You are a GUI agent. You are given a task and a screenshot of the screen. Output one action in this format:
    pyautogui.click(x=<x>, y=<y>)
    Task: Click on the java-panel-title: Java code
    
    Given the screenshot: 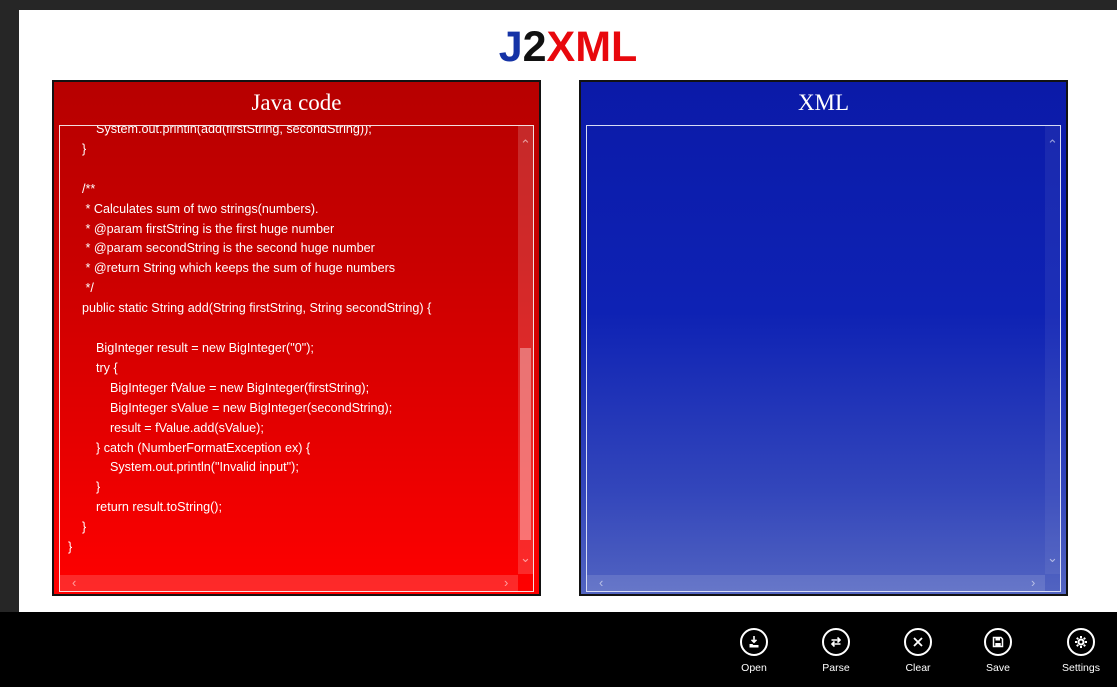 What is the action you would take?
    pyautogui.click(x=296, y=102)
    